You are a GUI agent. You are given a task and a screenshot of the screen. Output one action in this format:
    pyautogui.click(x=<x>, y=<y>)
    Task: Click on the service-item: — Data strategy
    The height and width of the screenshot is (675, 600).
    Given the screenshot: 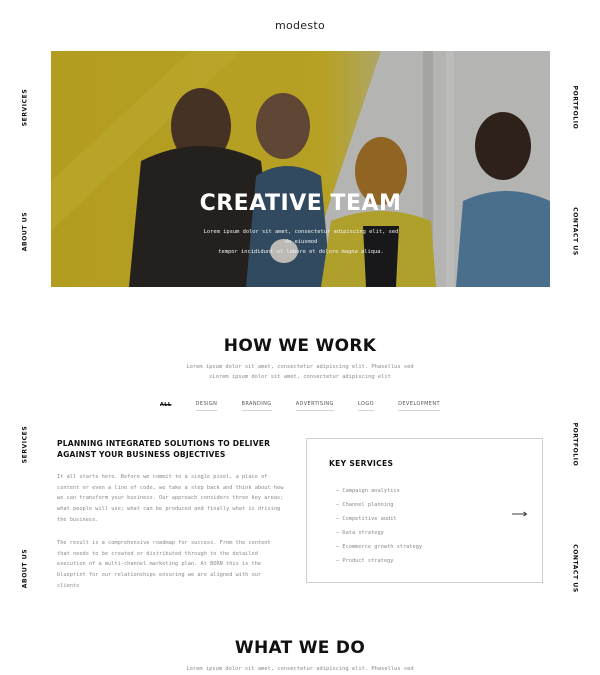 What is the action you would take?
    pyautogui.click(x=360, y=533)
    